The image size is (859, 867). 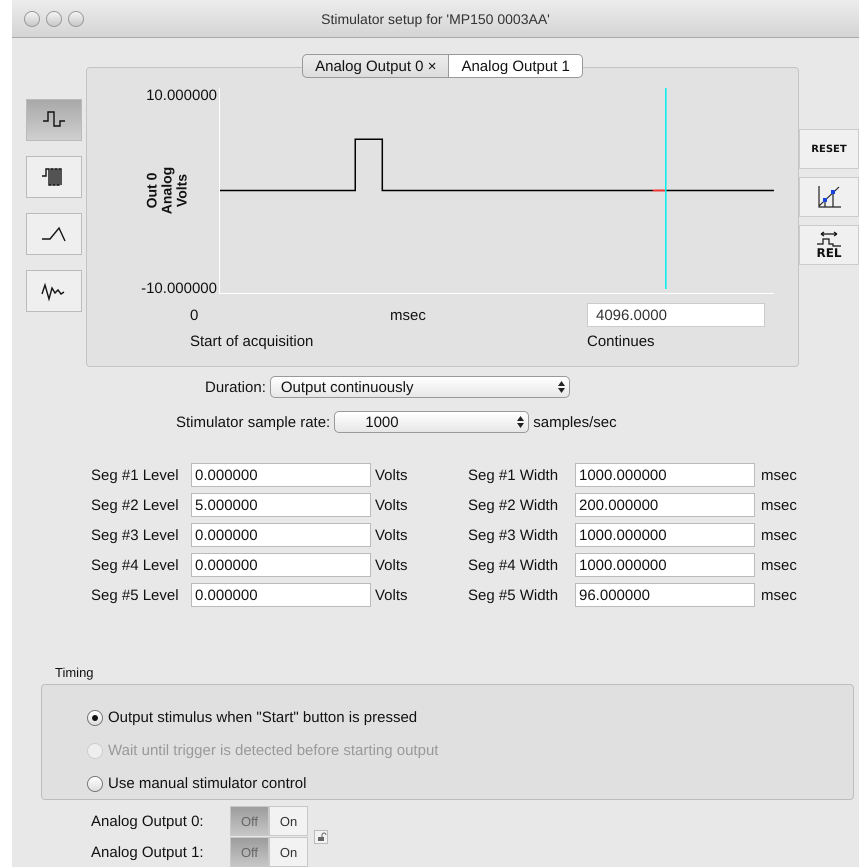 What do you see at coordinates (432, 422) in the screenshot?
I see `sample-rate-dropdown: 1000` at bounding box center [432, 422].